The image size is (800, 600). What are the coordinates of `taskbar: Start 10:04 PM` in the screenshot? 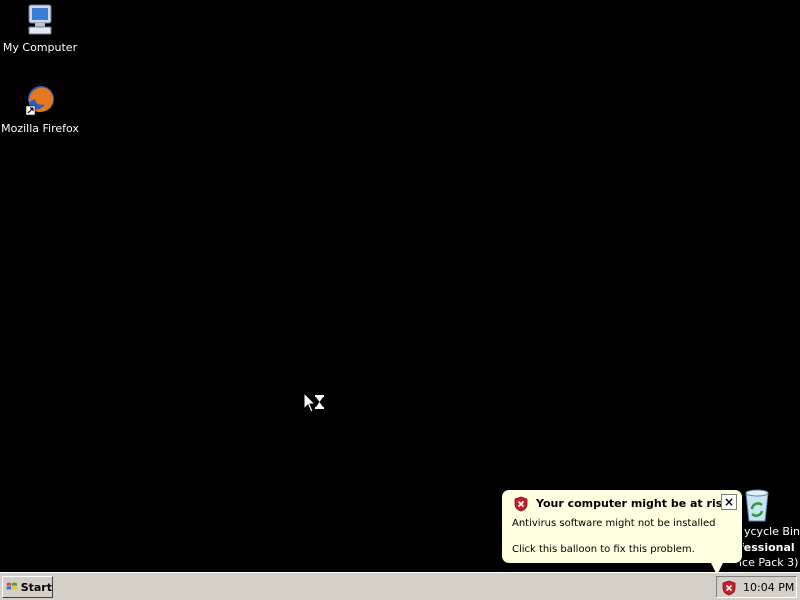 It's located at (400, 586).